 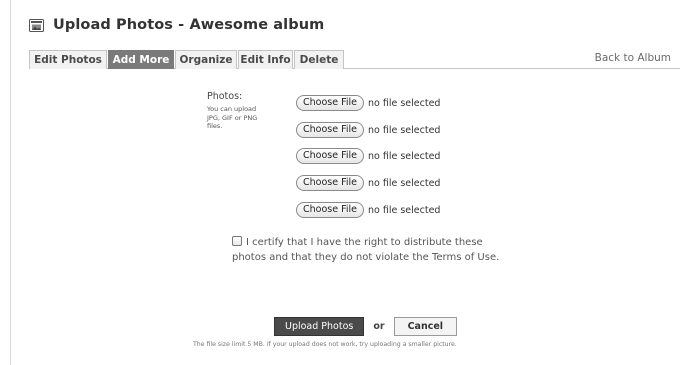 I want to click on or-separator: or, so click(x=379, y=326).